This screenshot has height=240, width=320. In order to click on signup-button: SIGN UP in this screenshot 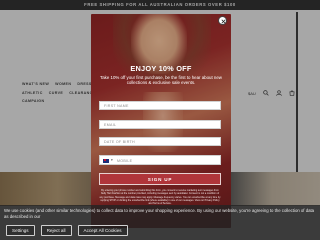, I will do `click(160, 179)`.